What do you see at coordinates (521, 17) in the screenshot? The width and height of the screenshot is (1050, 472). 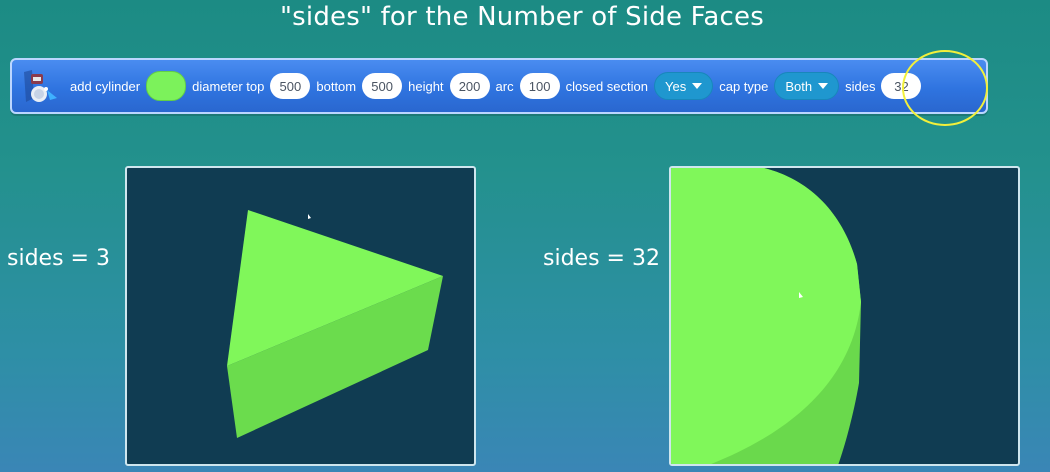 I see `page-title: "sides" for the Number of Side Faces` at bounding box center [521, 17].